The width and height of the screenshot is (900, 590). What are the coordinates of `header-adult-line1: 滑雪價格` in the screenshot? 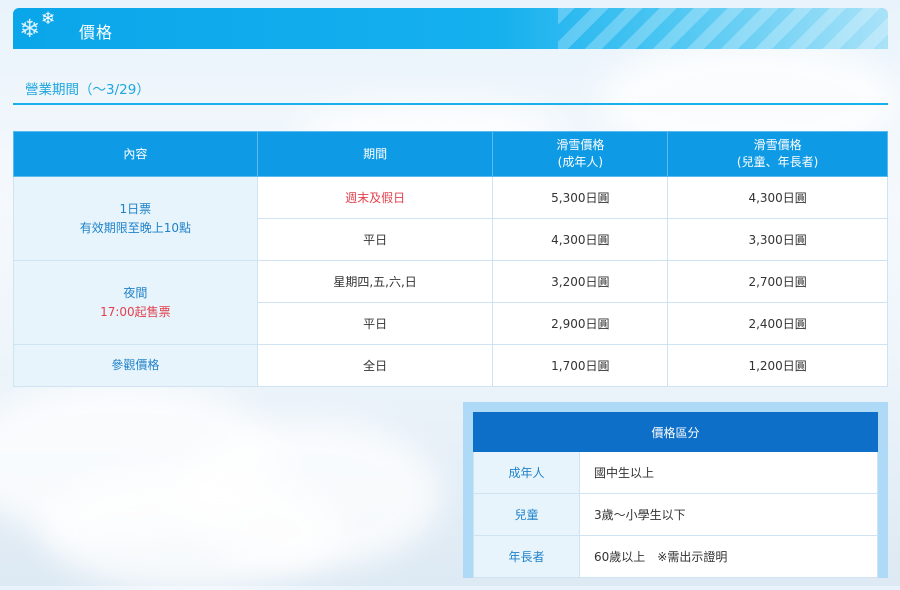 It's located at (580, 145).